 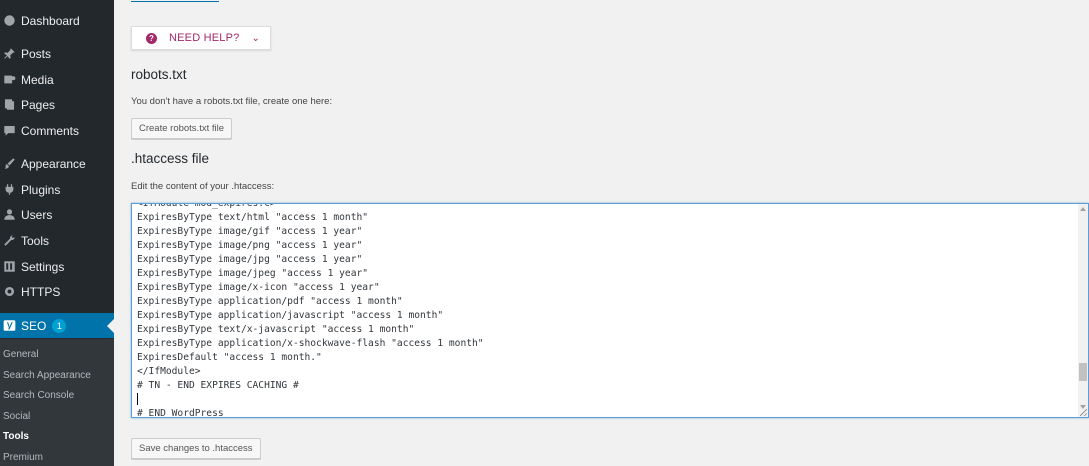 What do you see at coordinates (1083, 372) in the screenshot?
I see `scroll-thumb` at bounding box center [1083, 372].